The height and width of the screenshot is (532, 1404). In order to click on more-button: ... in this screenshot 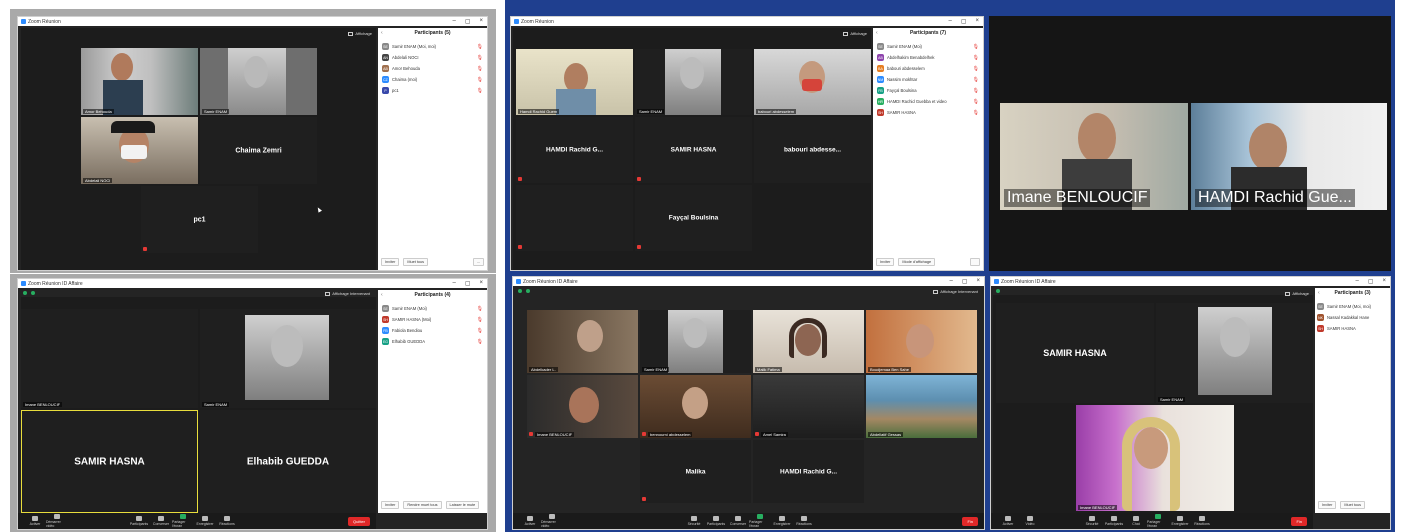, I will do `click(478, 262)`.